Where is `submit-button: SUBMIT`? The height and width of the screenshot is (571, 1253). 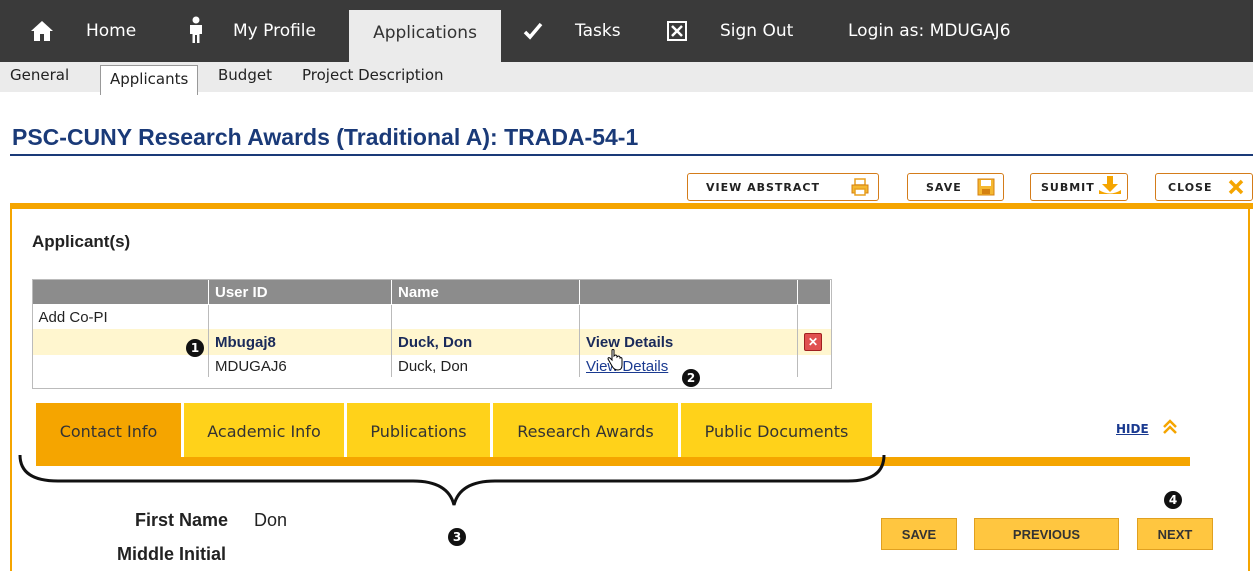 submit-button: SUBMIT is located at coordinates (1079, 187).